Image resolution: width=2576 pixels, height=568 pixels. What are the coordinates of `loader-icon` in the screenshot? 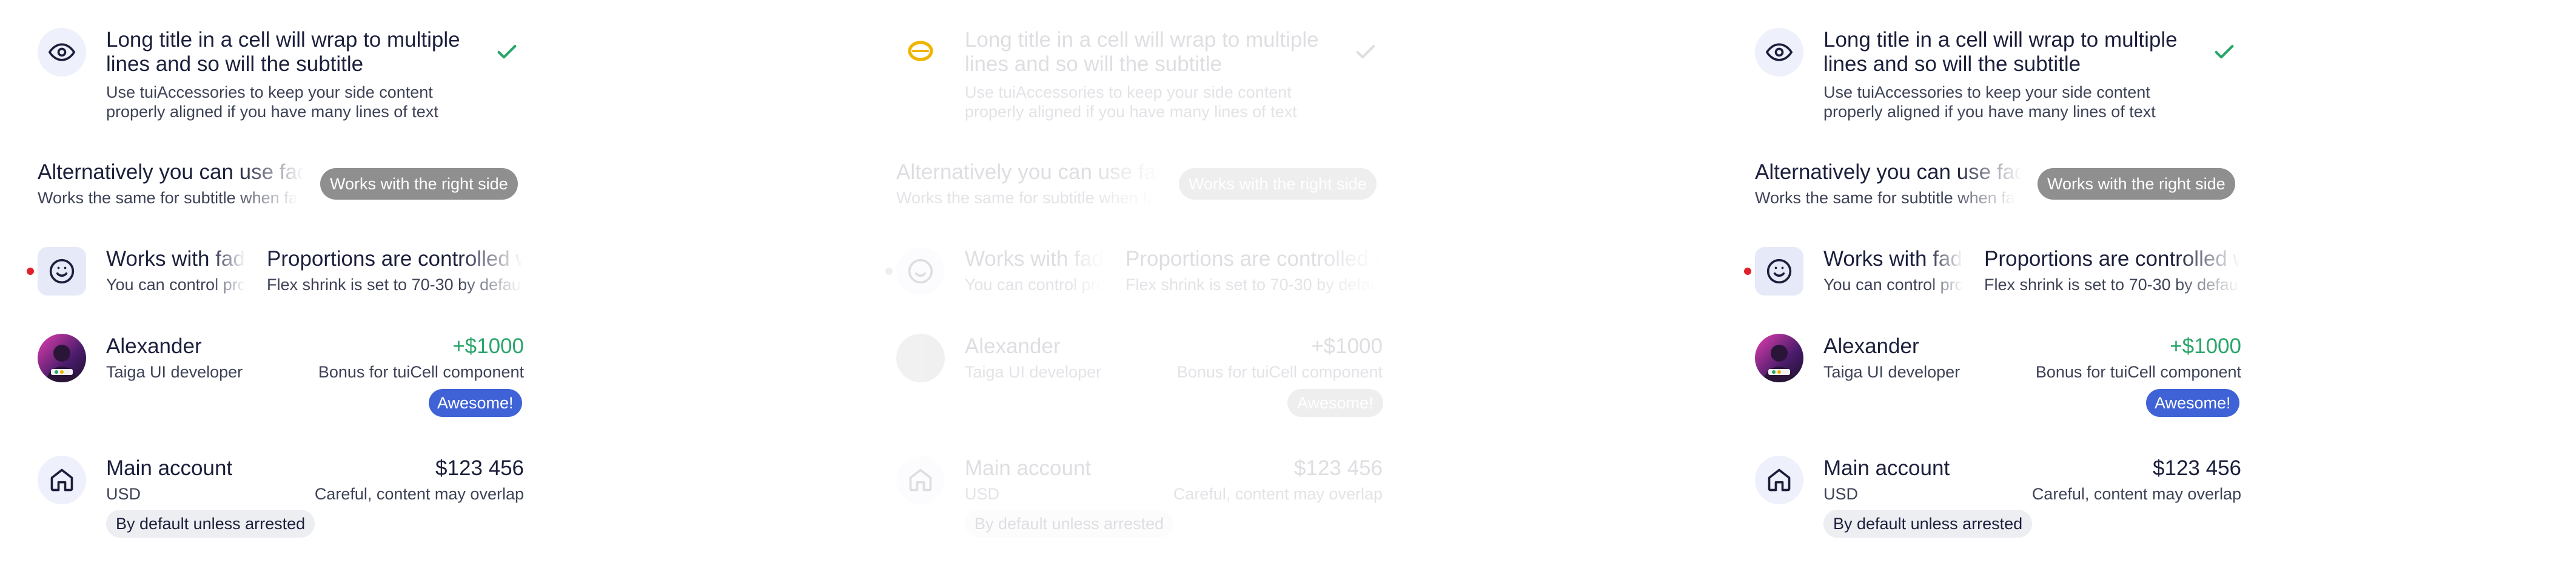 It's located at (921, 52).